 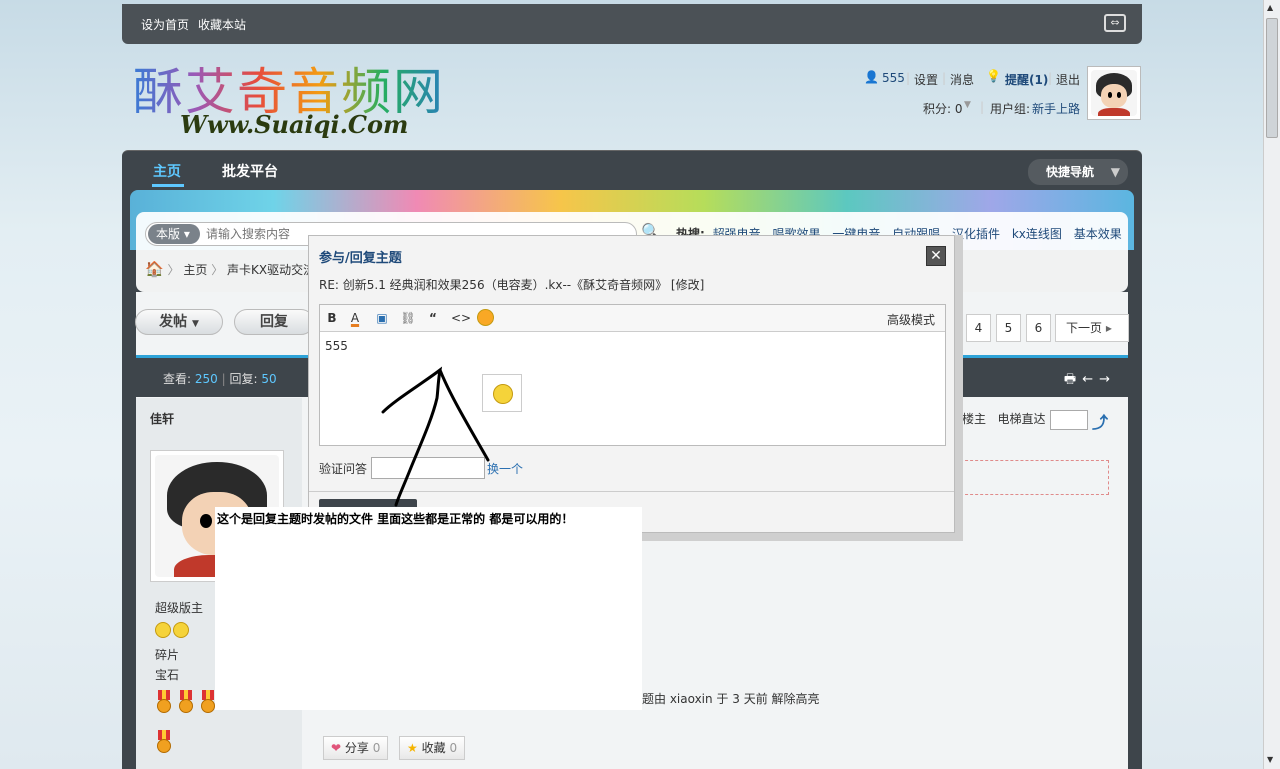 I want to click on heart-icon: ❤, so click(x=336, y=748).